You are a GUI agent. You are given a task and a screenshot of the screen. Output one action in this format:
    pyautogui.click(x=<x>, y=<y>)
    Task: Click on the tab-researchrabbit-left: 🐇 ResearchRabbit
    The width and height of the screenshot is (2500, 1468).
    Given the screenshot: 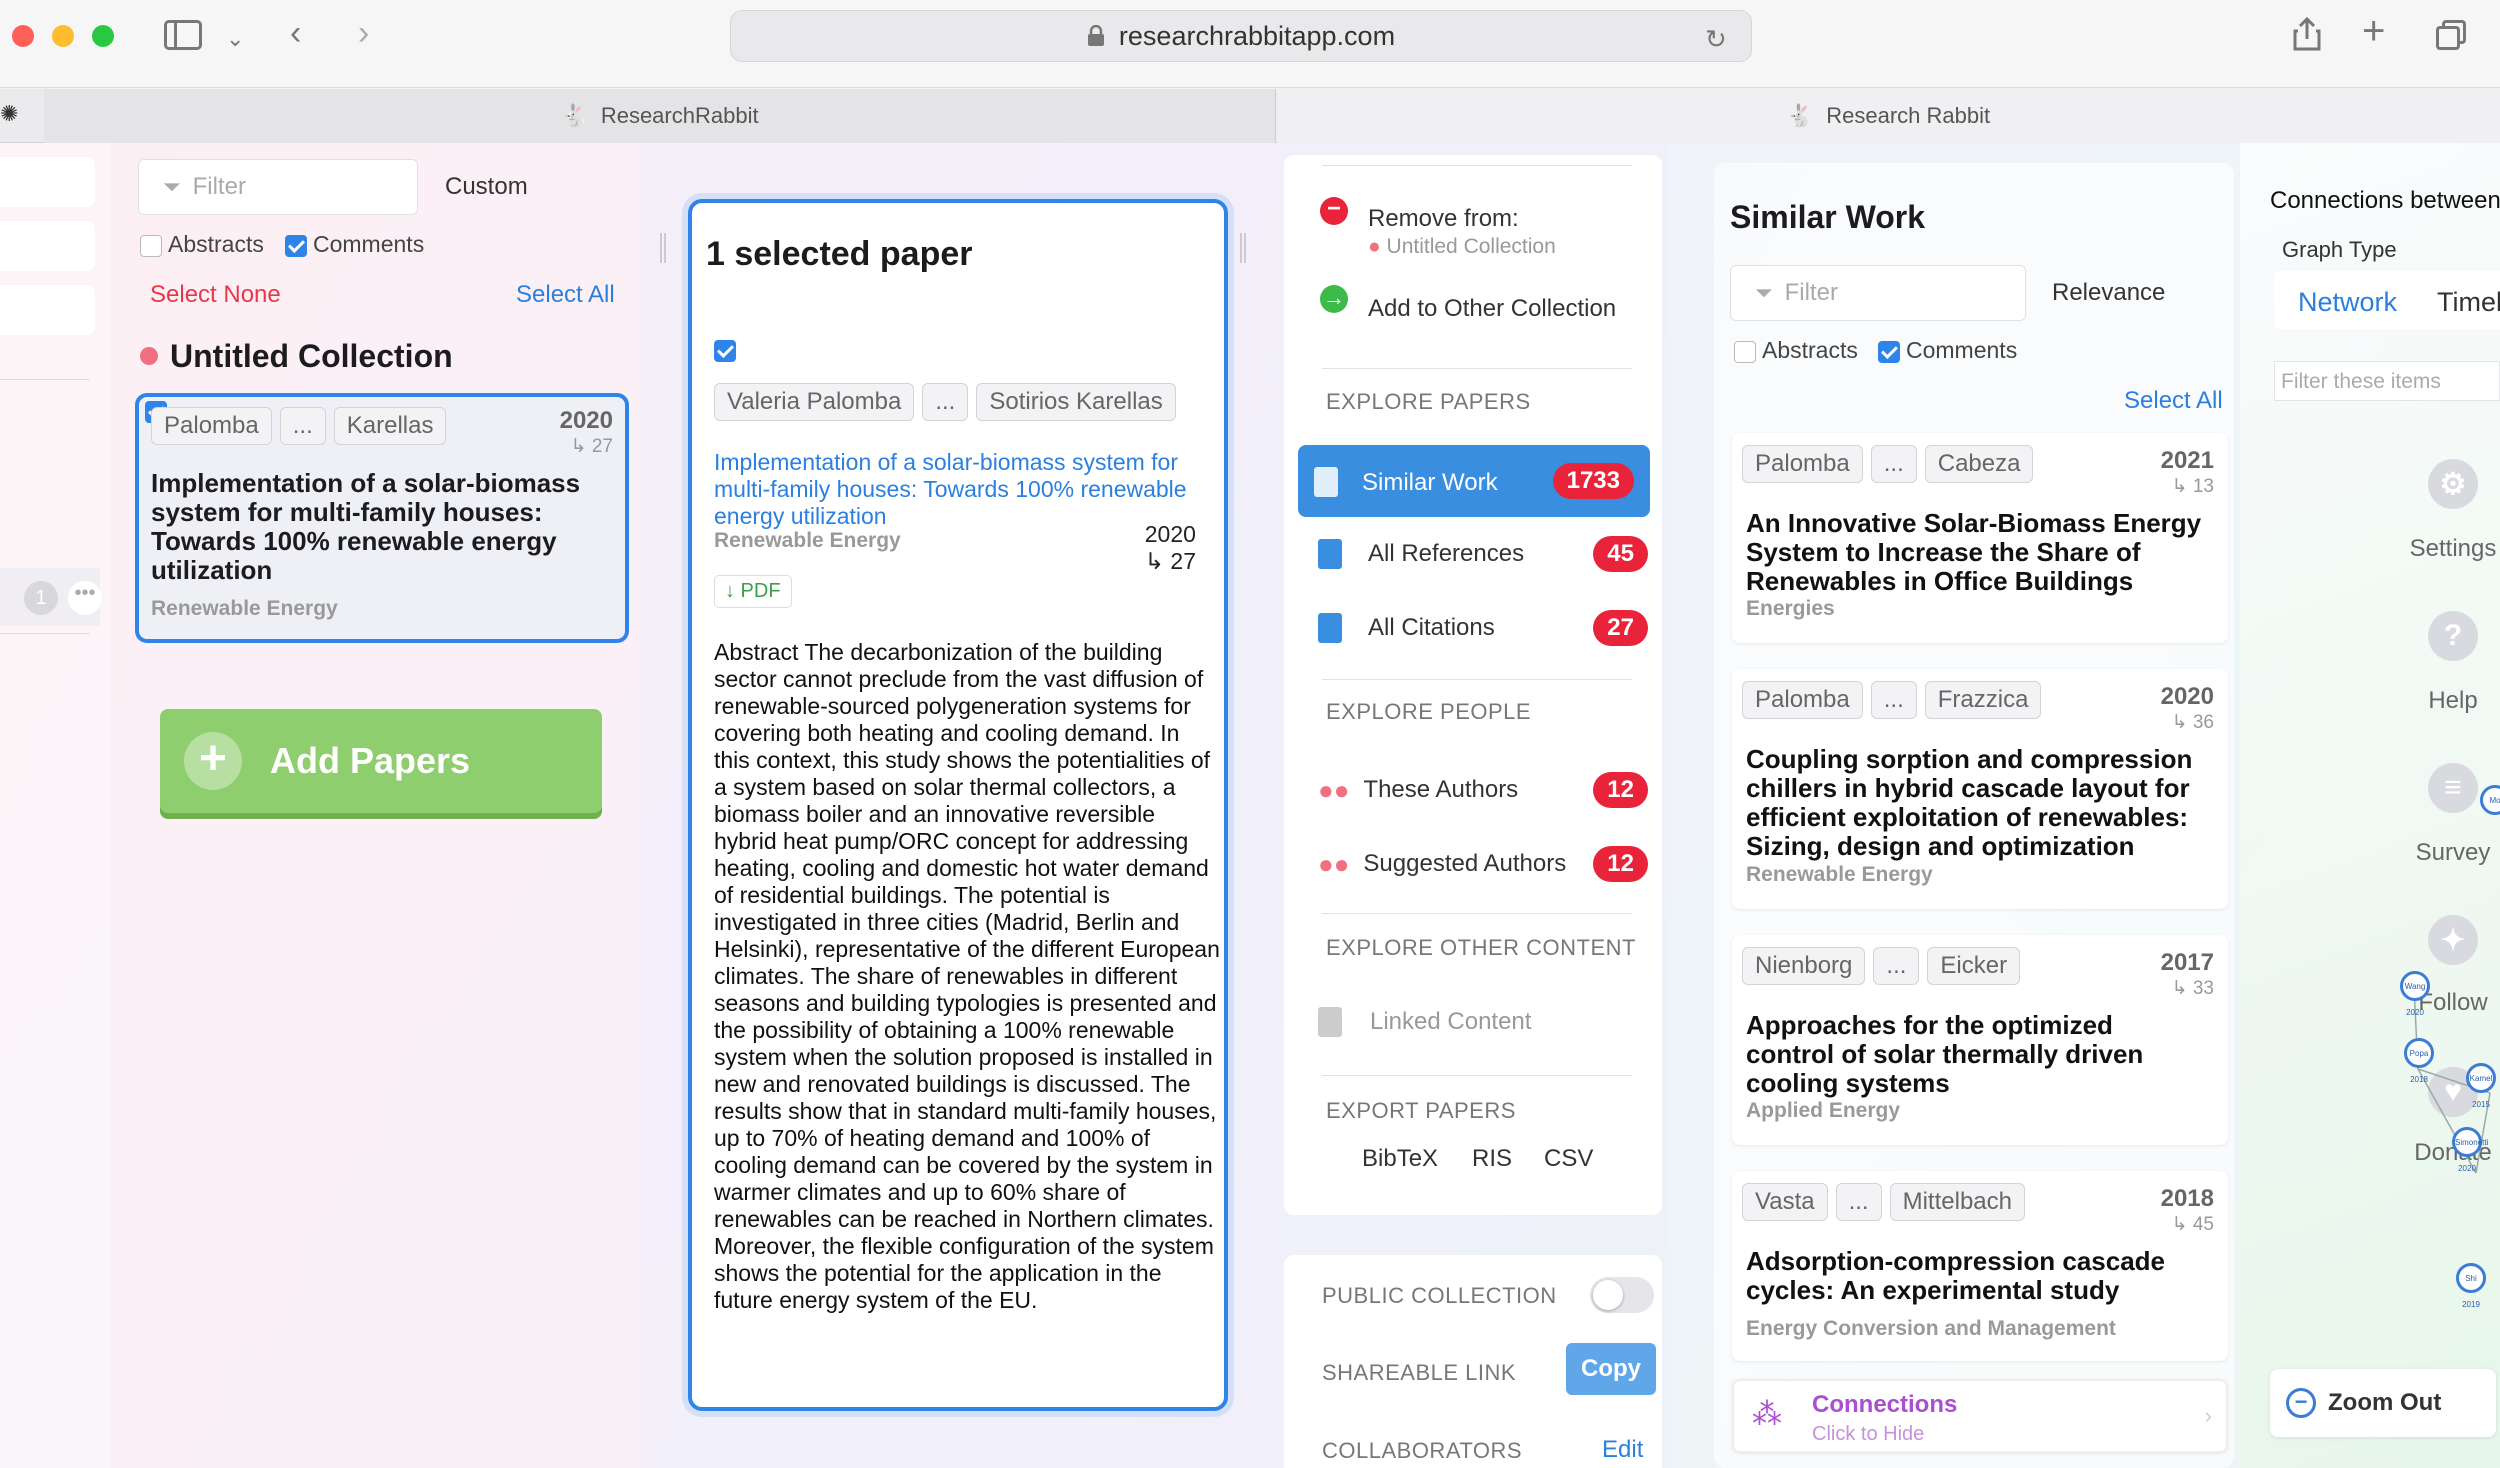 What is the action you would take?
    pyautogui.click(x=660, y=116)
    